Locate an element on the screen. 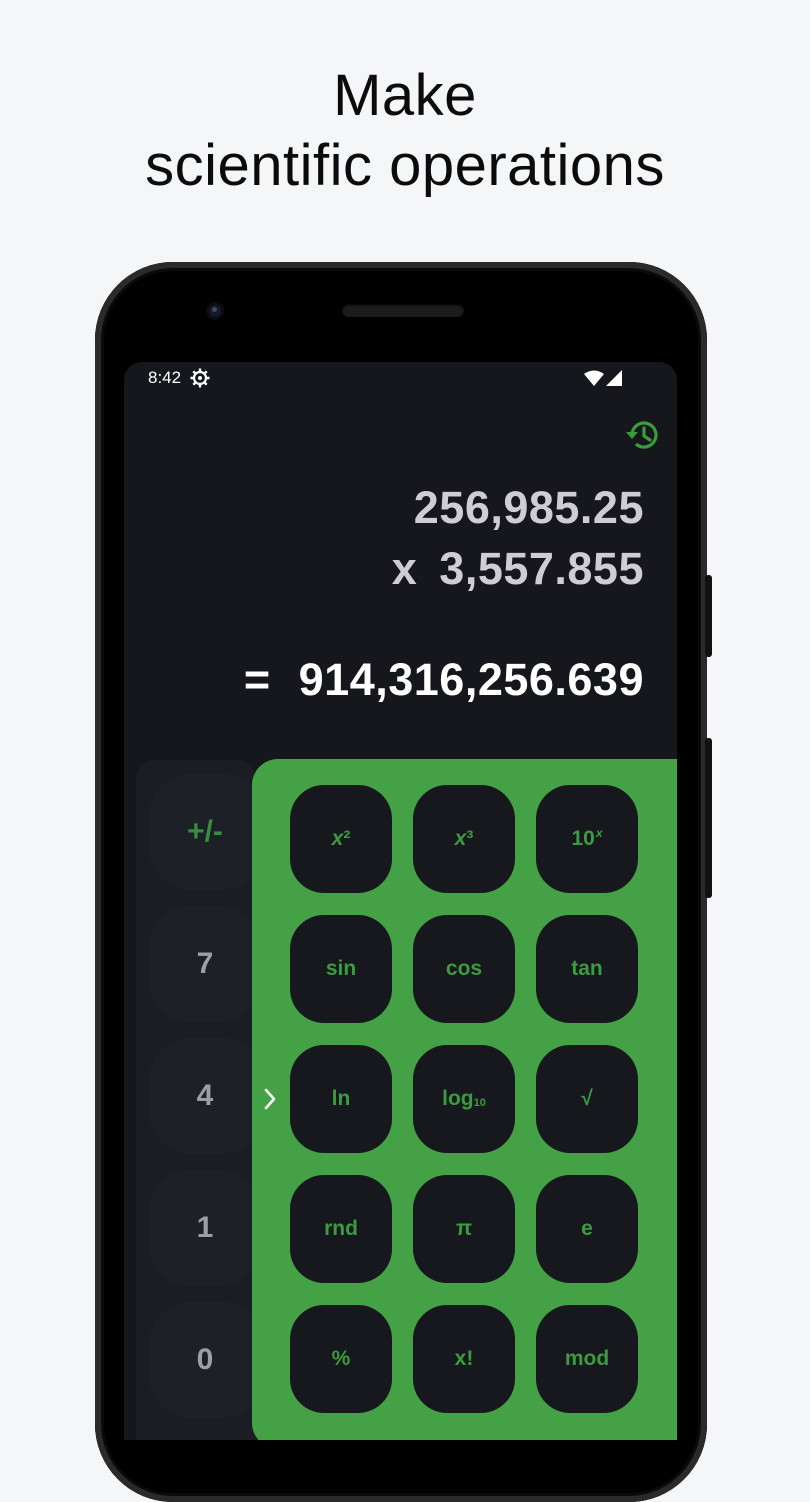 The width and height of the screenshot is (810, 1502). settings-gear-icon is located at coordinates (200, 378).